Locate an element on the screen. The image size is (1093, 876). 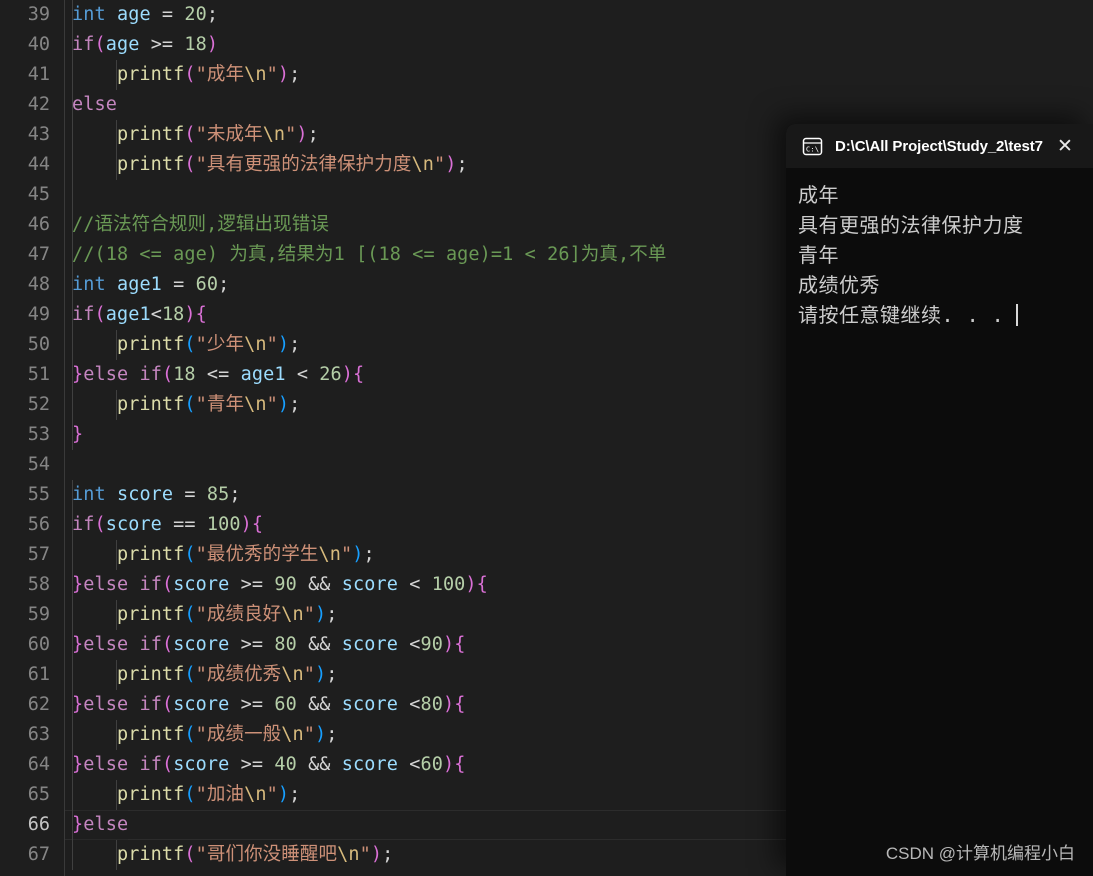
line-number: 54 is located at coordinates (38, 464).